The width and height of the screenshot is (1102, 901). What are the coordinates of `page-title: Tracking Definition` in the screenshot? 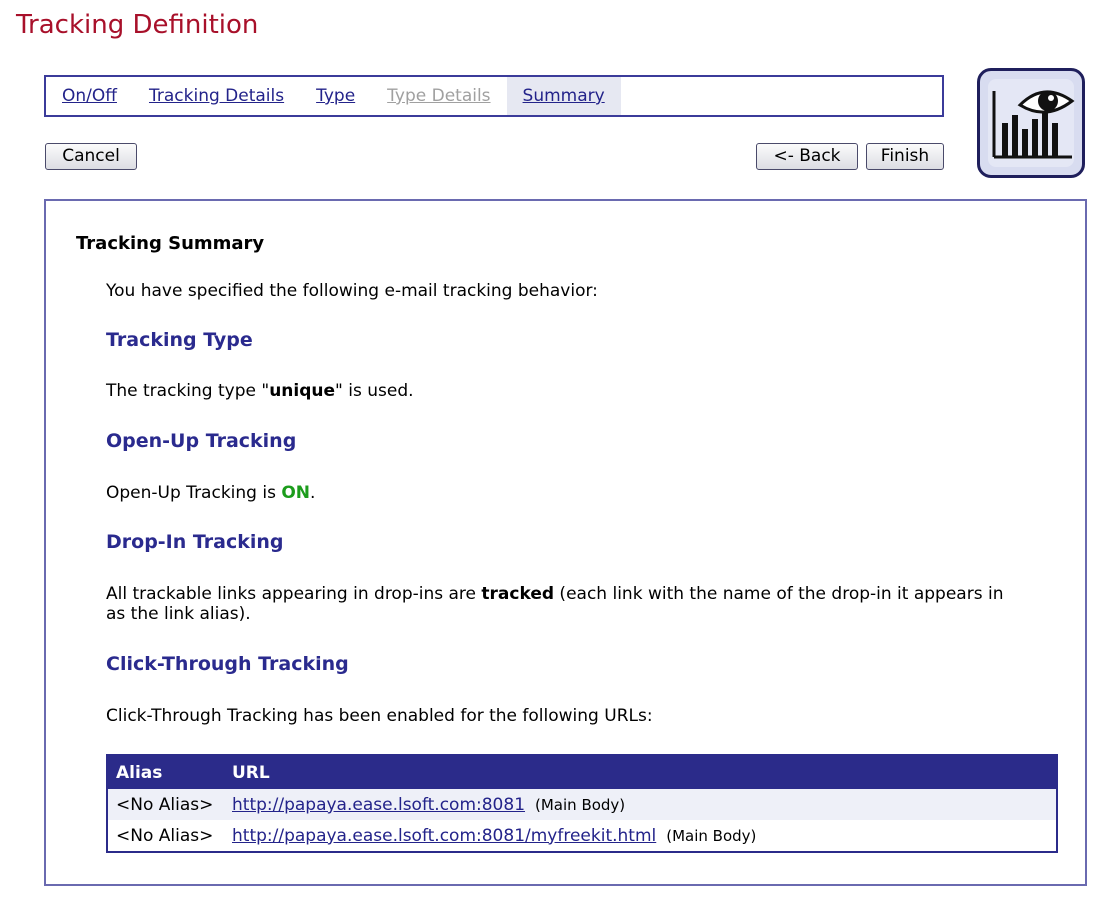 It's located at (137, 25).